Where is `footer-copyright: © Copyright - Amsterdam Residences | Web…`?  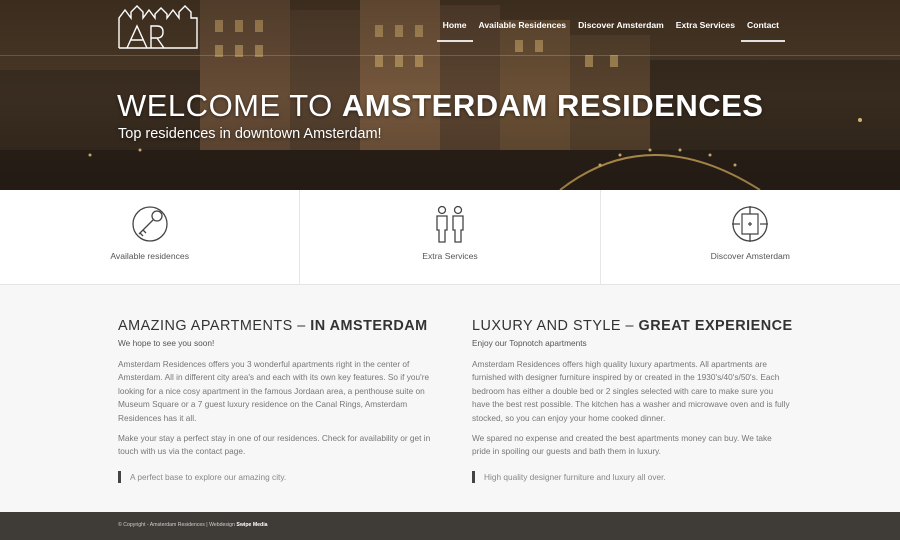
footer-copyright: © Copyright - Amsterdam Residences | Web… is located at coordinates (193, 525).